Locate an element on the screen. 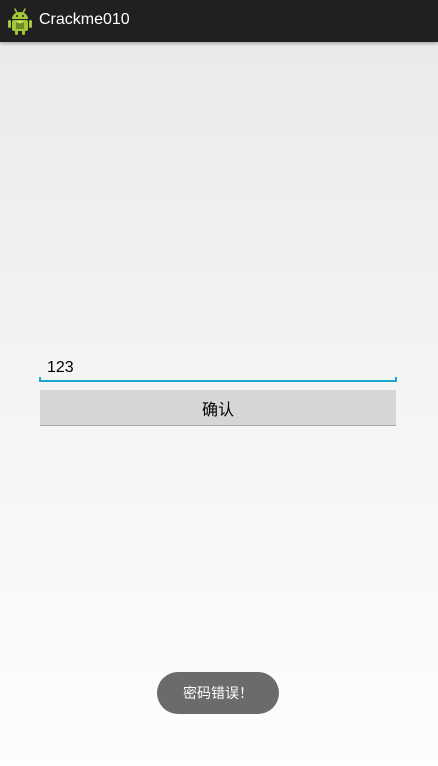 The height and width of the screenshot is (766, 438). action-bar: Crackme010 is located at coordinates (219, 21).